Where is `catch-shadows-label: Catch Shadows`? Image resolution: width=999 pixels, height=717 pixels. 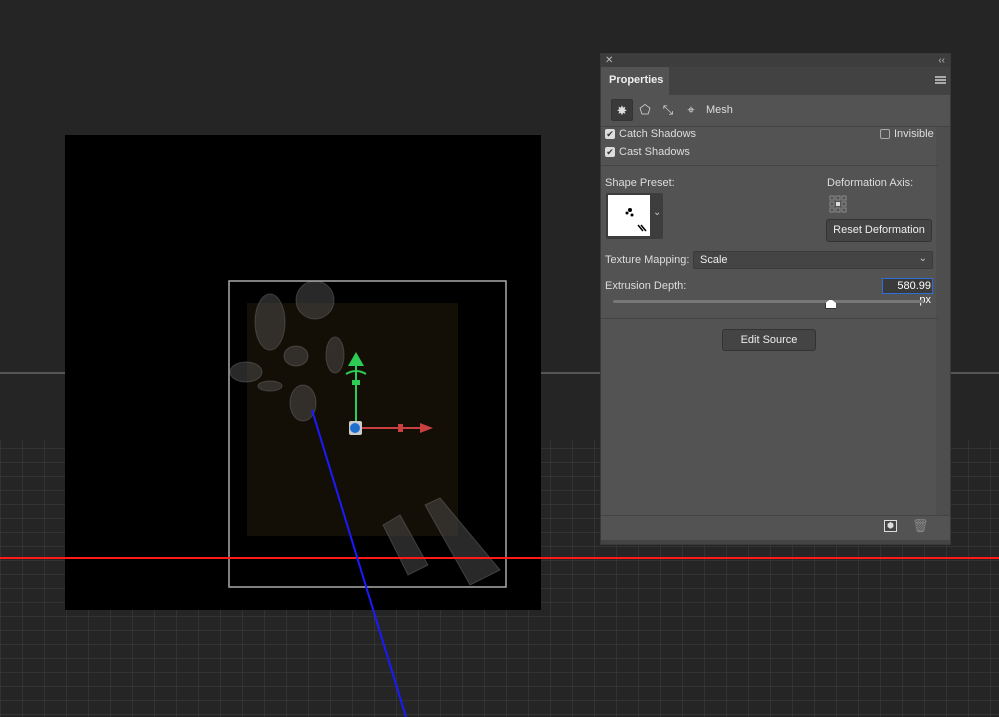 catch-shadows-label: Catch Shadows is located at coordinates (658, 134).